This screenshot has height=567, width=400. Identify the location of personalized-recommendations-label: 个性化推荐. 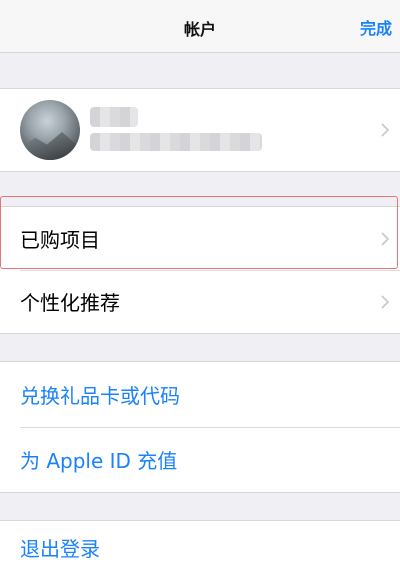
(70, 303).